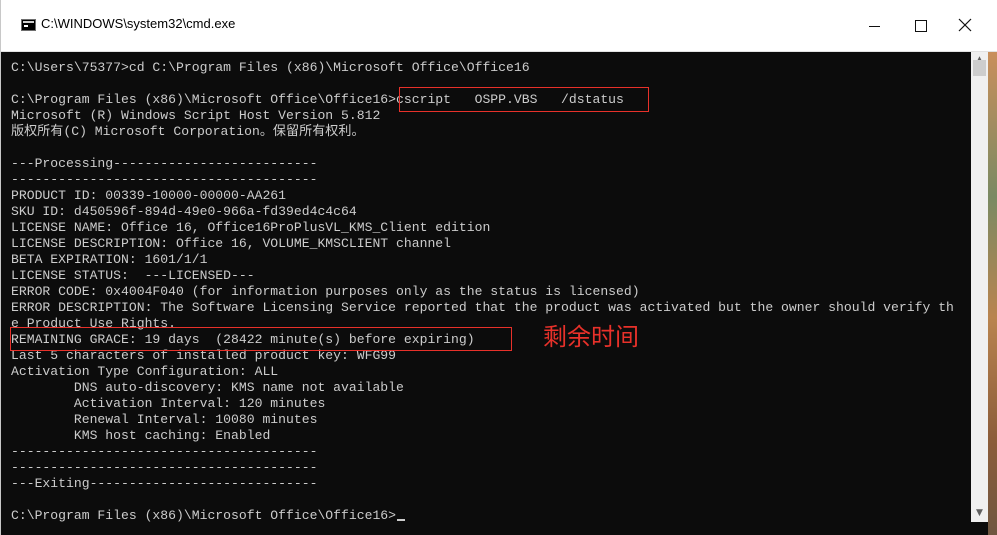 Image resolution: width=997 pixels, height=535 pixels. I want to click on close-button, so click(966, 26).